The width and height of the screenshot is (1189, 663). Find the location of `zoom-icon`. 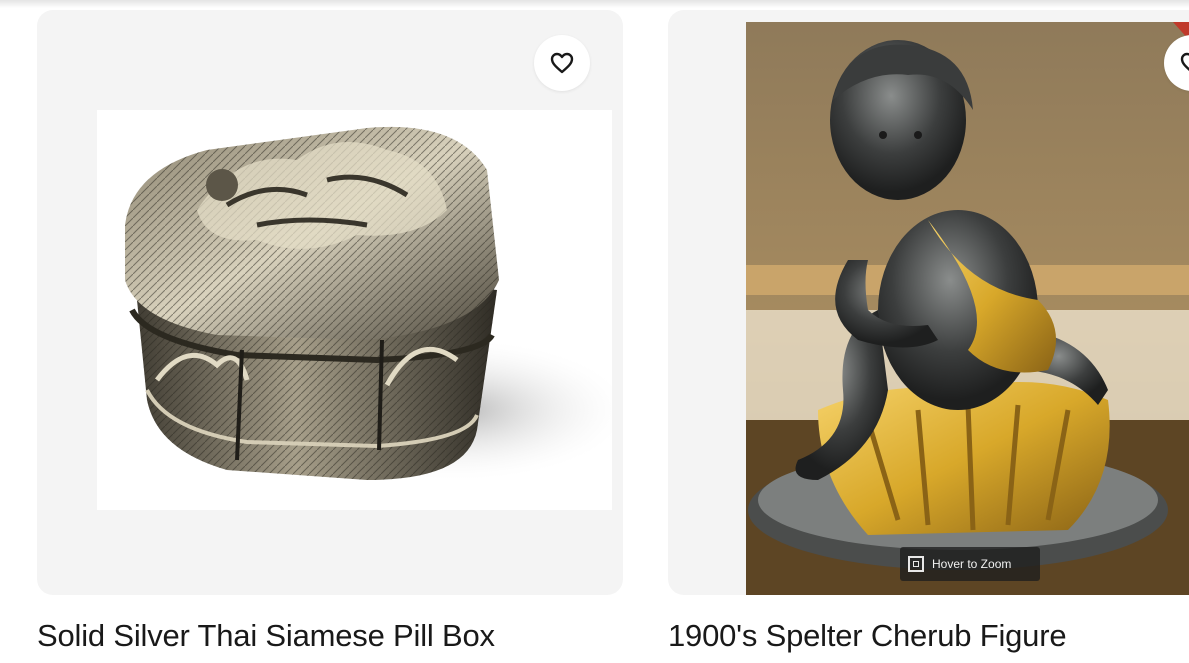

zoom-icon is located at coordinates (916, 564).